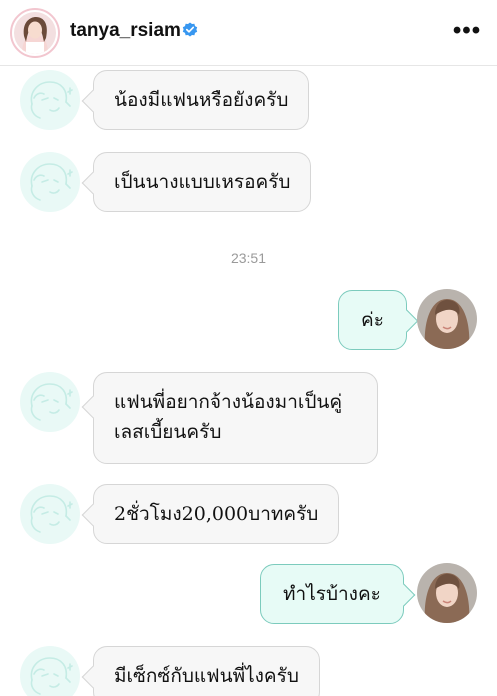  Describe the element at coordinates (190, 29) in the screenshot. I see `verified-badge-icon` at that location.